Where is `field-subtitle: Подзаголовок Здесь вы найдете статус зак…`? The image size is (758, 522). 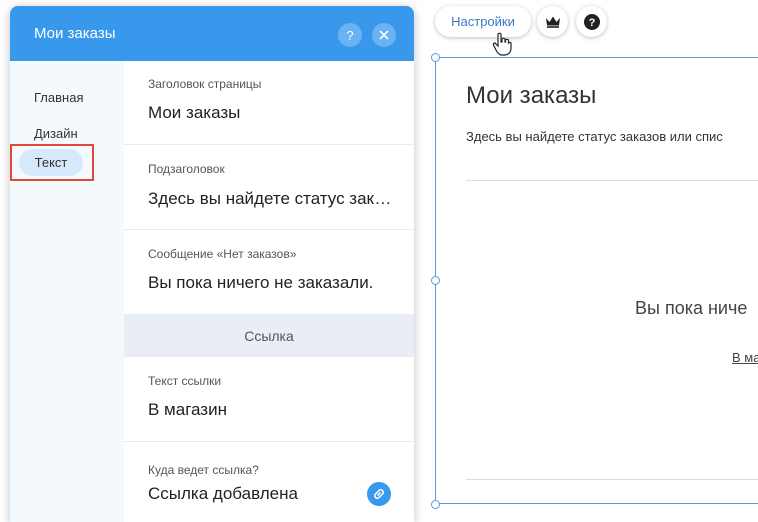
field-subtitle: Подзаголовок Здесь вы найдете статус зак… is located at coordinates (269, 187).